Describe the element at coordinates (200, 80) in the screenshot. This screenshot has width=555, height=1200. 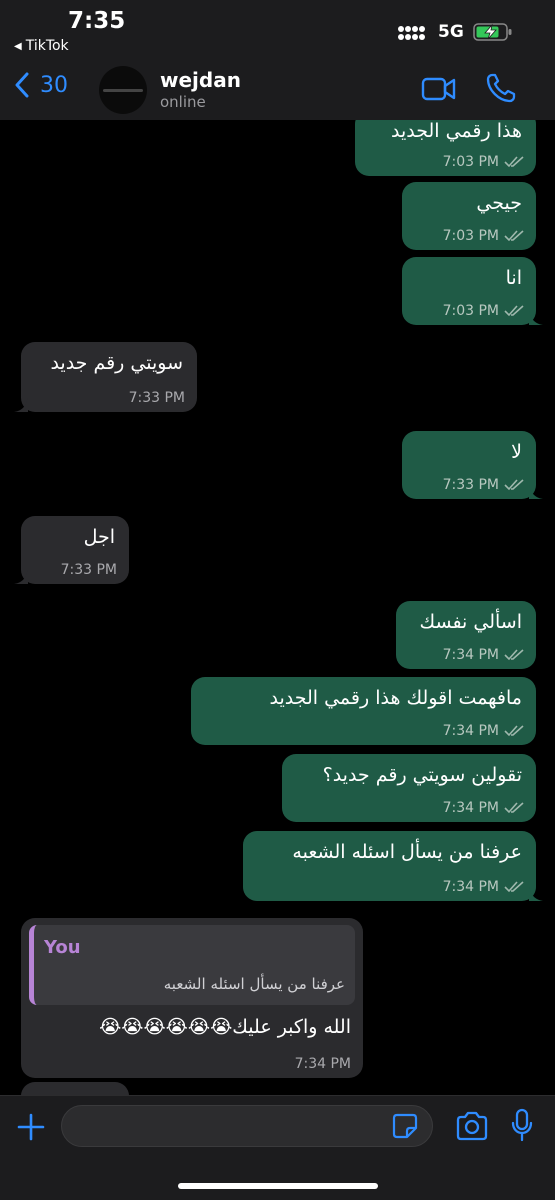
I see `contact-name: wejdan` at that location.